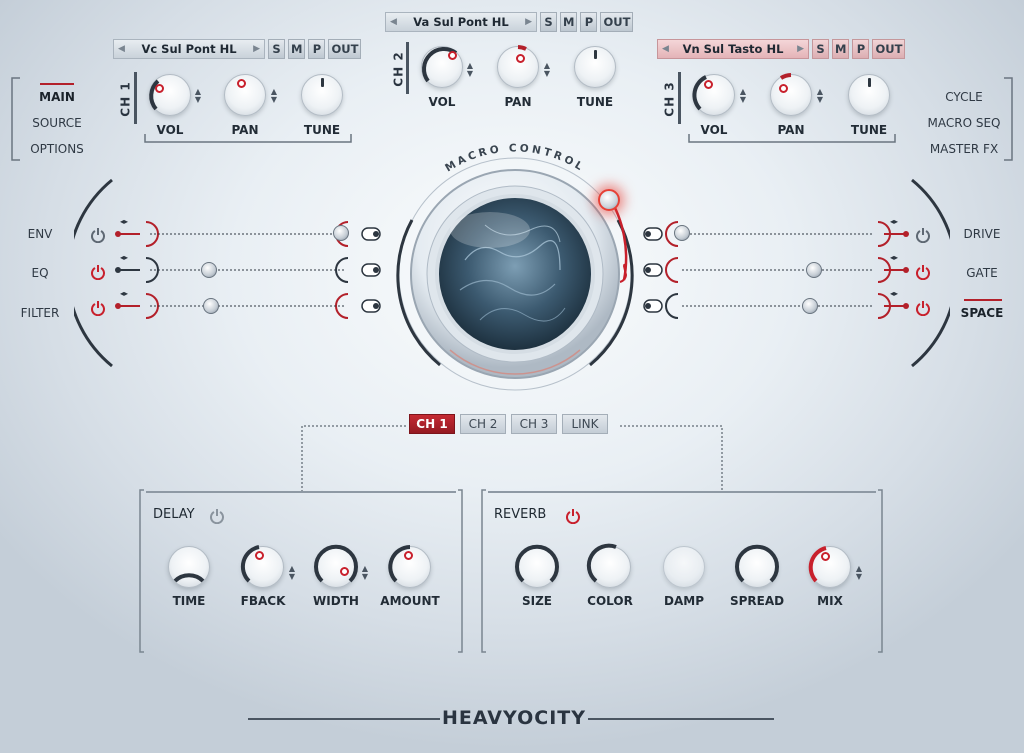 The height and width of the screenshot is (753, 1024). Describe the element at coordinates (57, 123) in the screenshot. I see `menu-source: SOURCE` at that location.